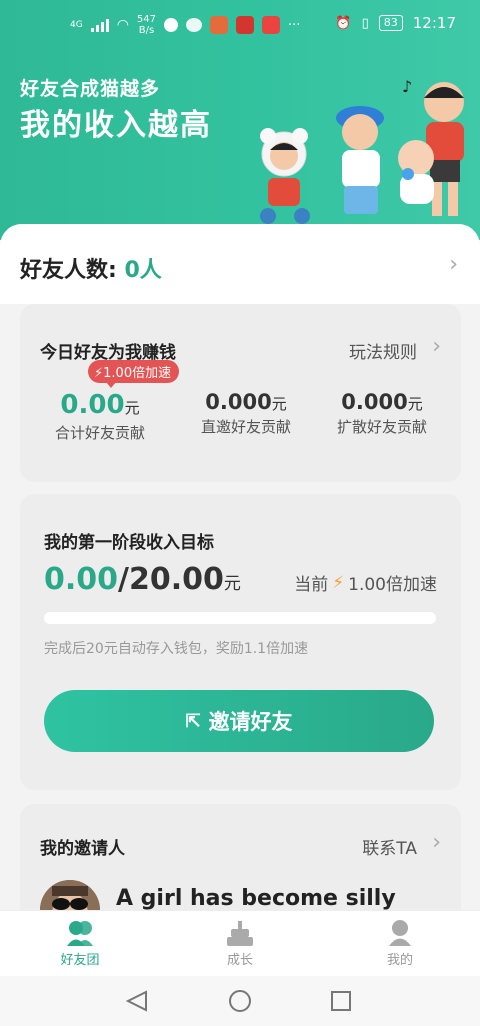 The image size is (480, 1026). What do you see at coordinates (240, 872) in the screenshot?
I see `inviter-card: 我的邀请人 联系TA › A girl has become silly` at bounding box center [240, 872].